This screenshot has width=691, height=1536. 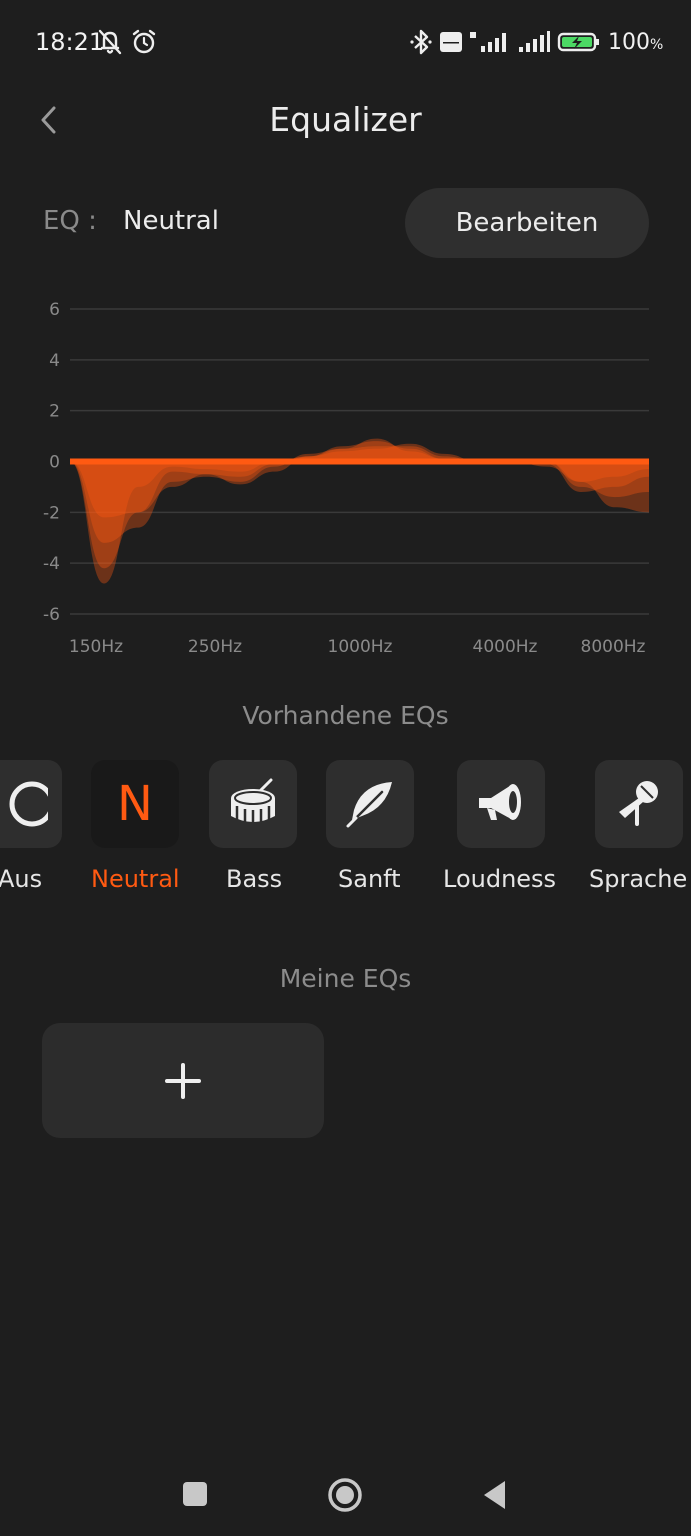 I want to click on alarm-icon, so click(x=144, y=41).